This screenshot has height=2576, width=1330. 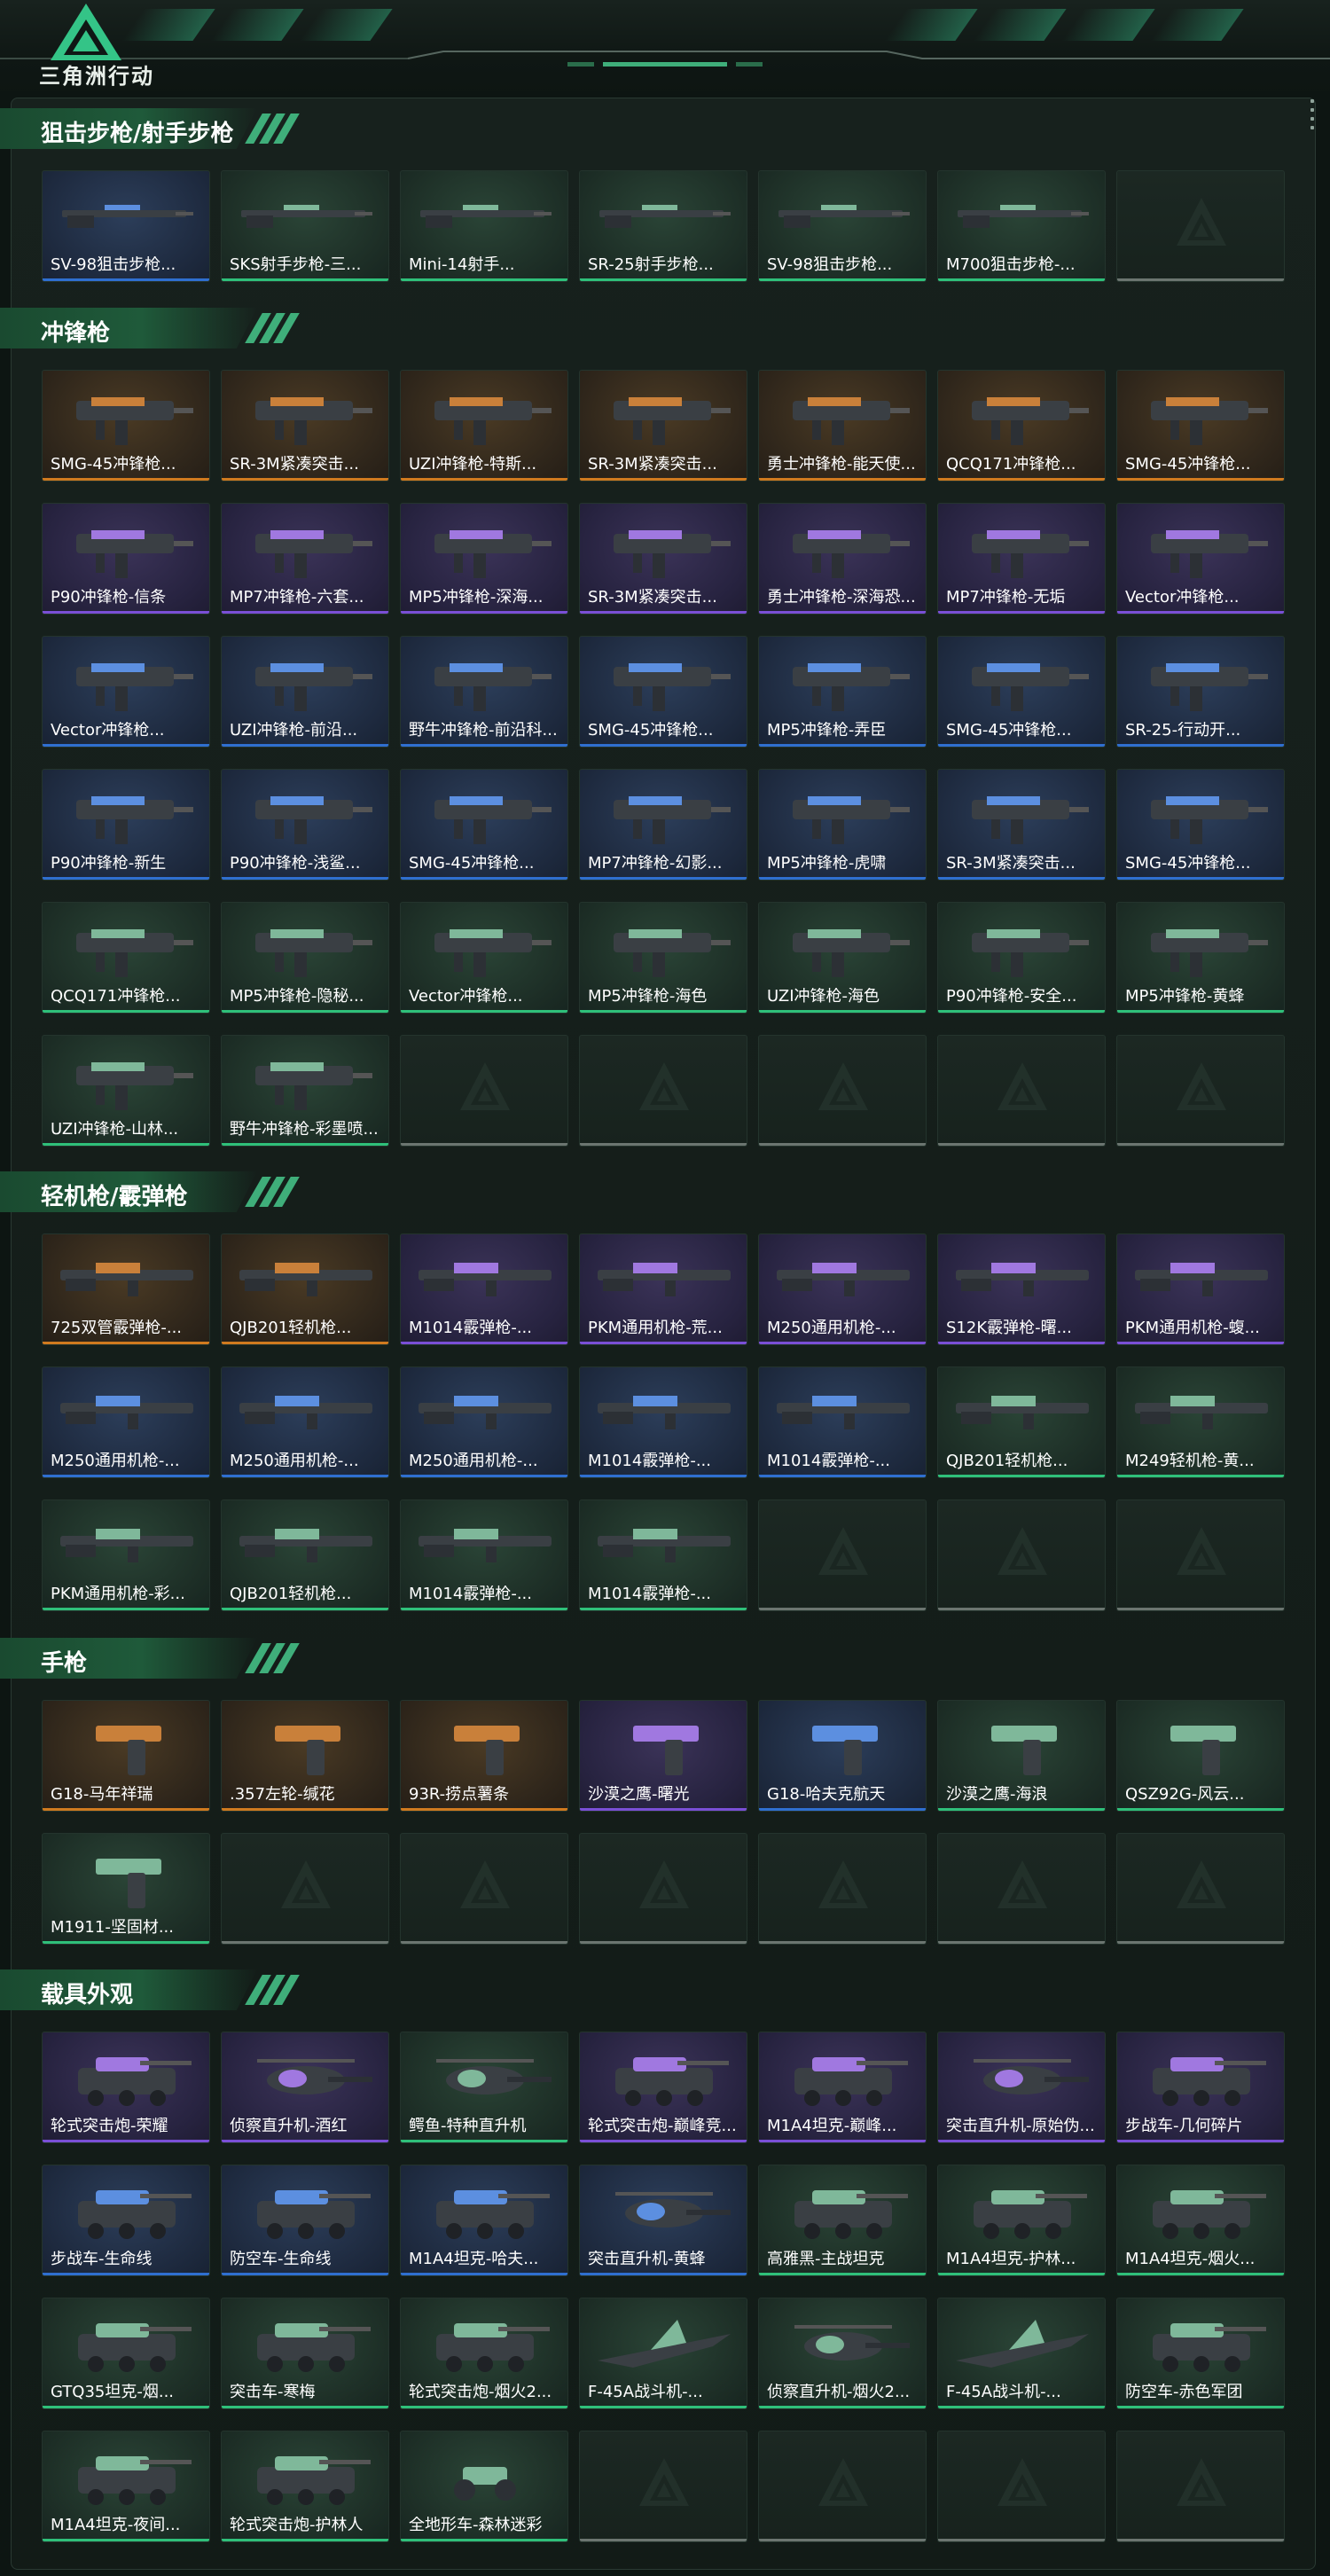 I want to click on item-card: P90冲锋枪-新生, so click(x=126, y=825).